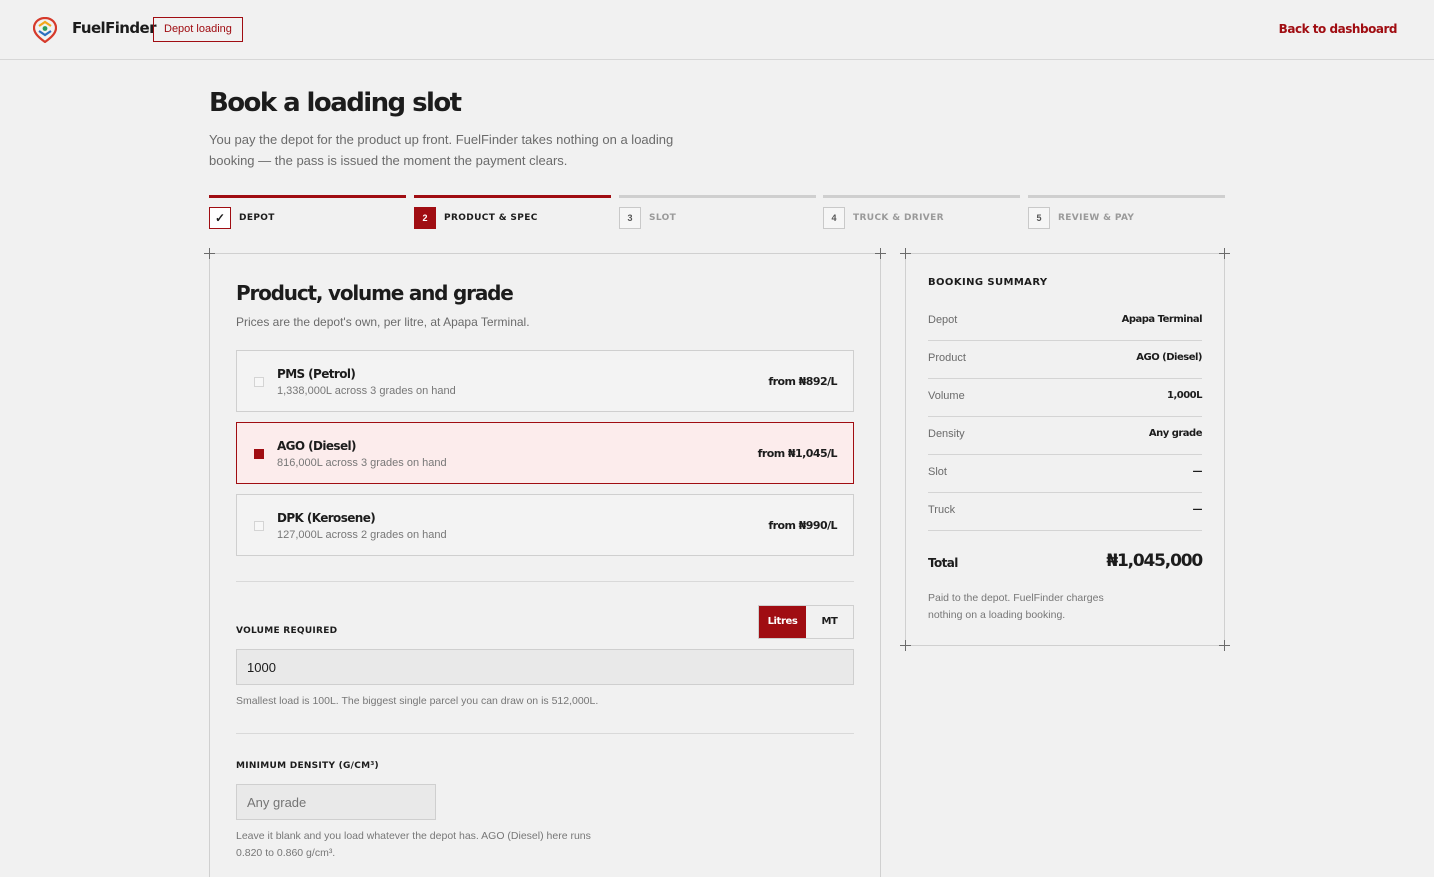 This screenshot has width=1434, height=877. What do you see at coordinates (316, 374) in the screenshot?
I see `product-name: PMS (Petrol)` at bounding box center [316, 374].